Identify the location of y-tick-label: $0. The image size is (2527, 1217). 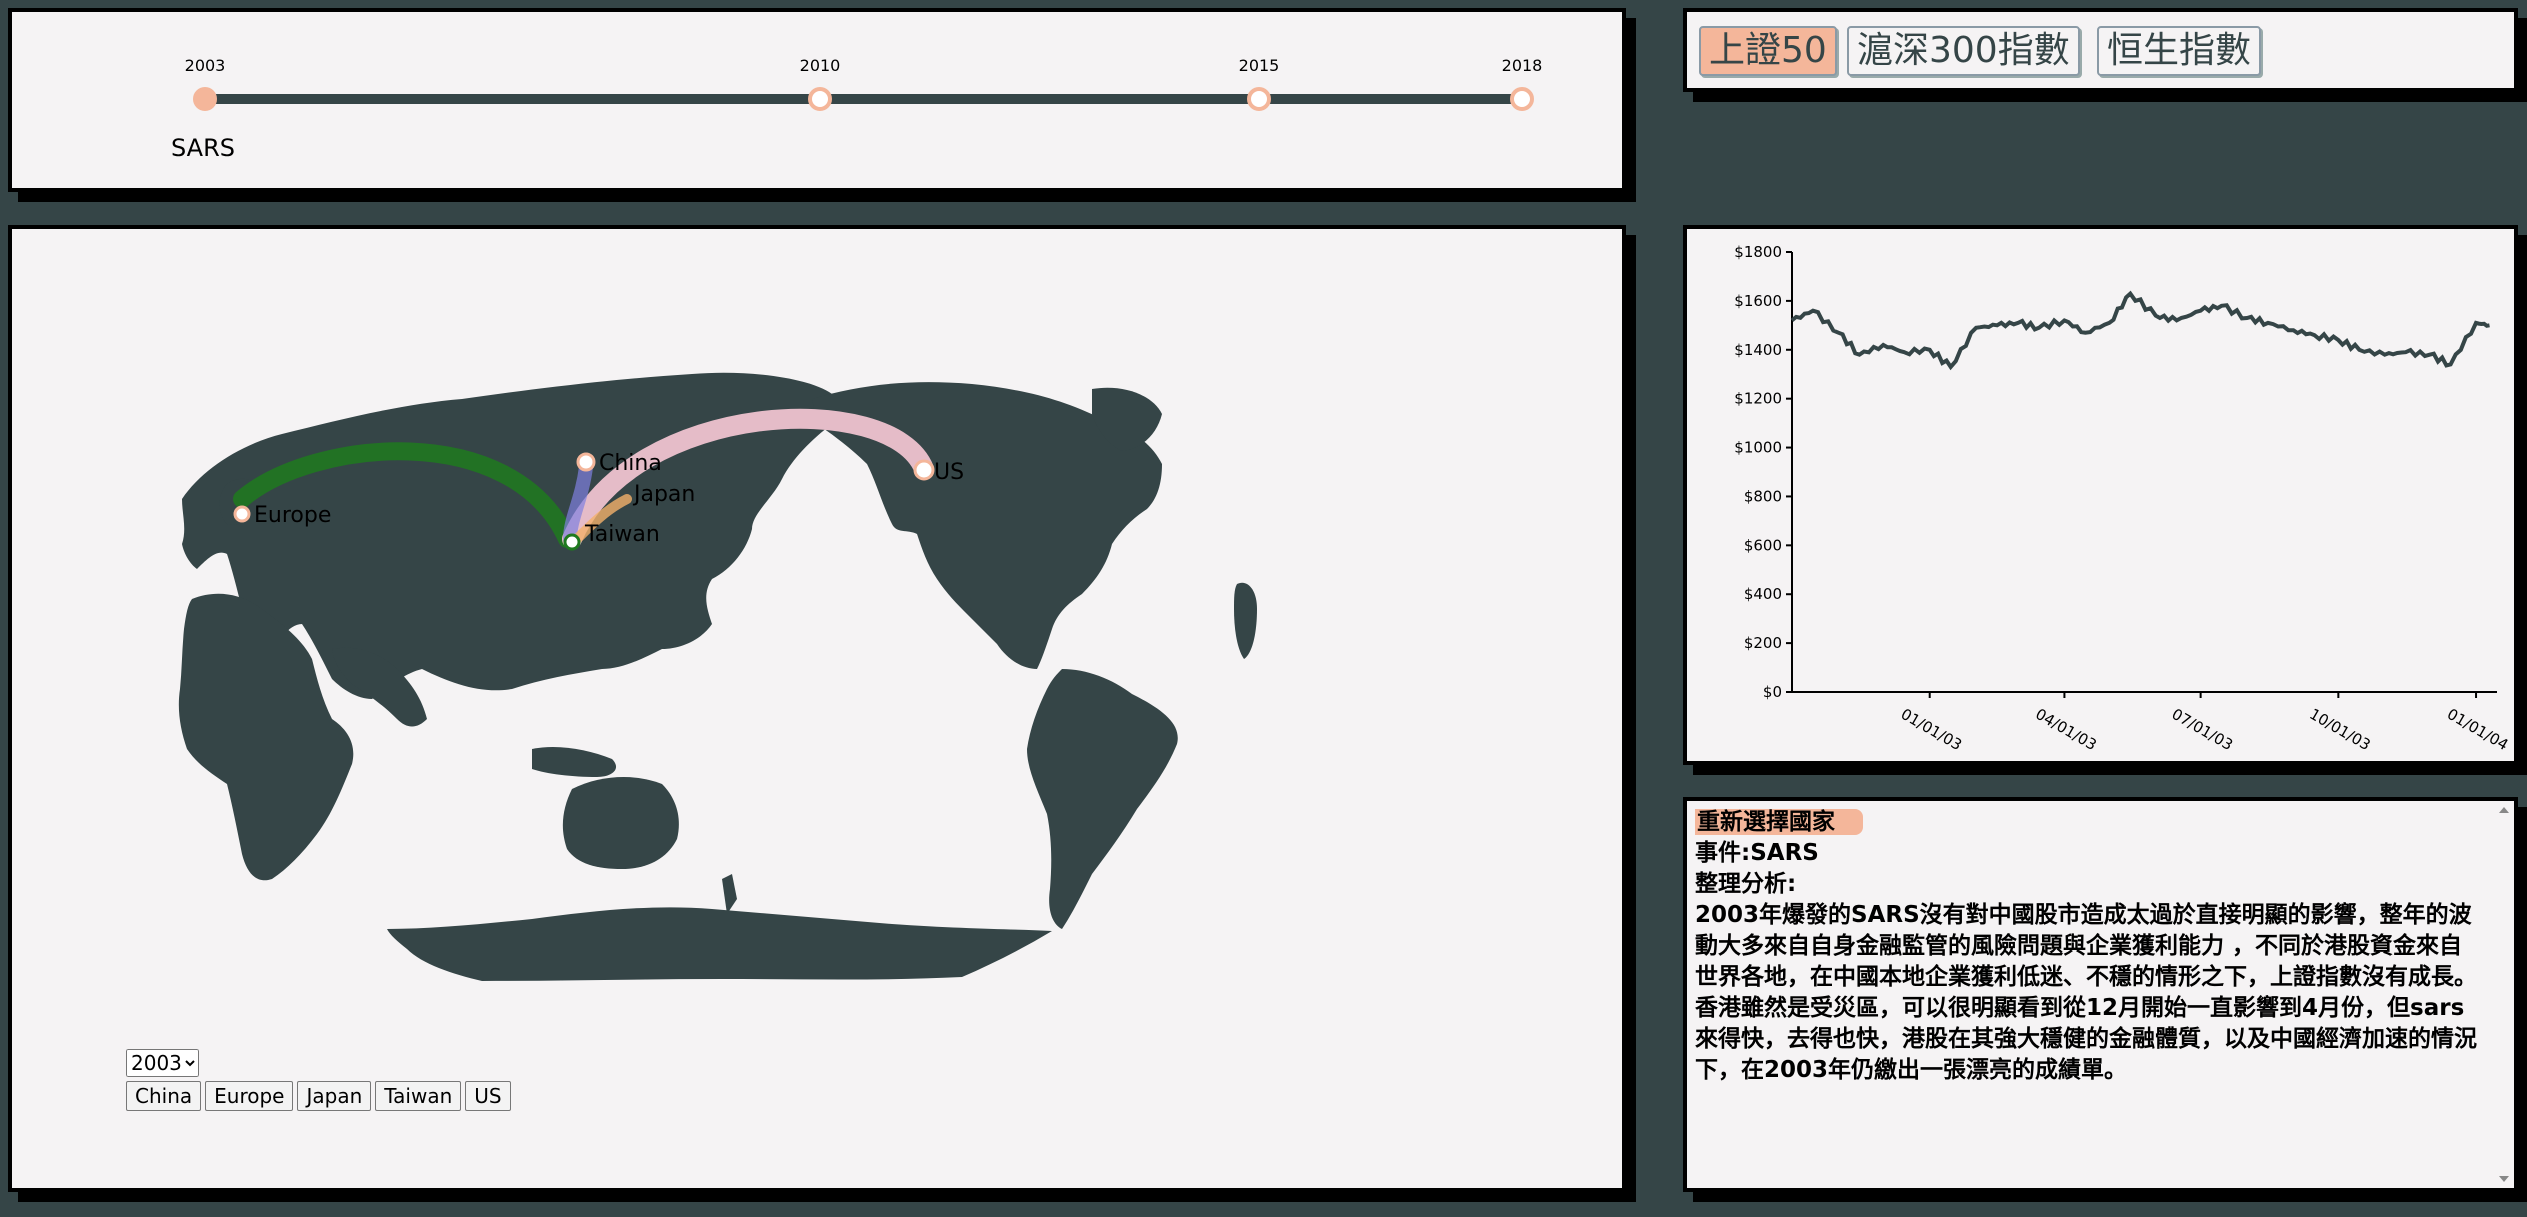
(1772, 692).